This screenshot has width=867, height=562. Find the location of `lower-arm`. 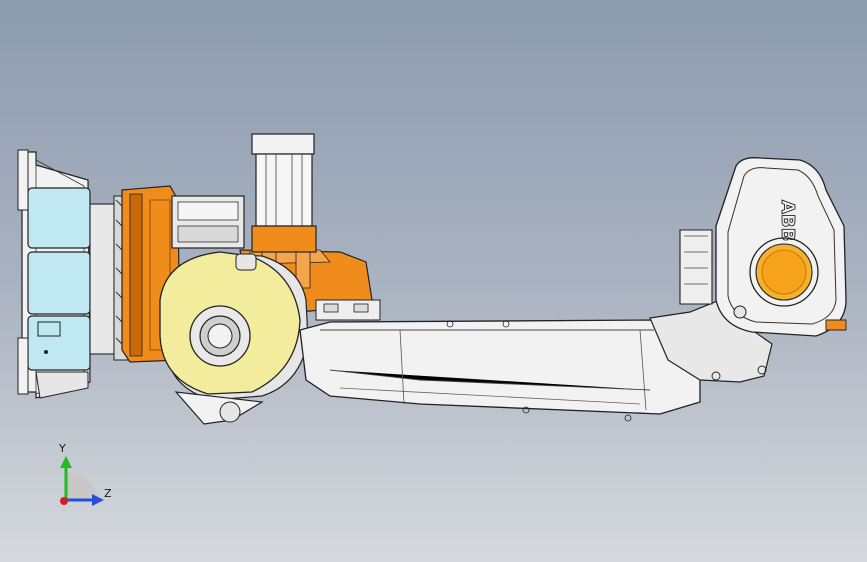

lower-arm is located at coordinates (500, 360).